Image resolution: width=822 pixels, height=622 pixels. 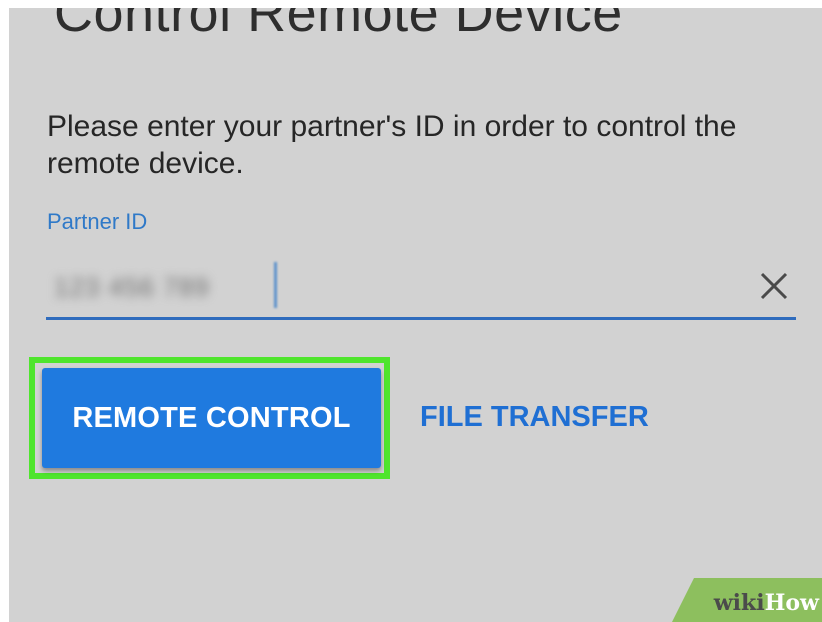 I want to click on close-icon, so click(x=774, y=286).